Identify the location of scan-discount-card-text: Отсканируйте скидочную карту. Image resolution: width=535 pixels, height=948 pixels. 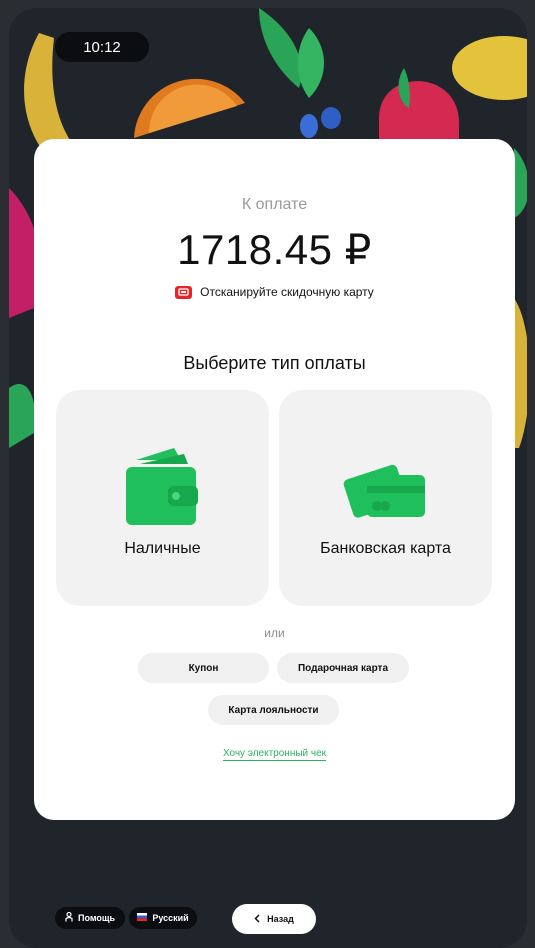
(287, 292).